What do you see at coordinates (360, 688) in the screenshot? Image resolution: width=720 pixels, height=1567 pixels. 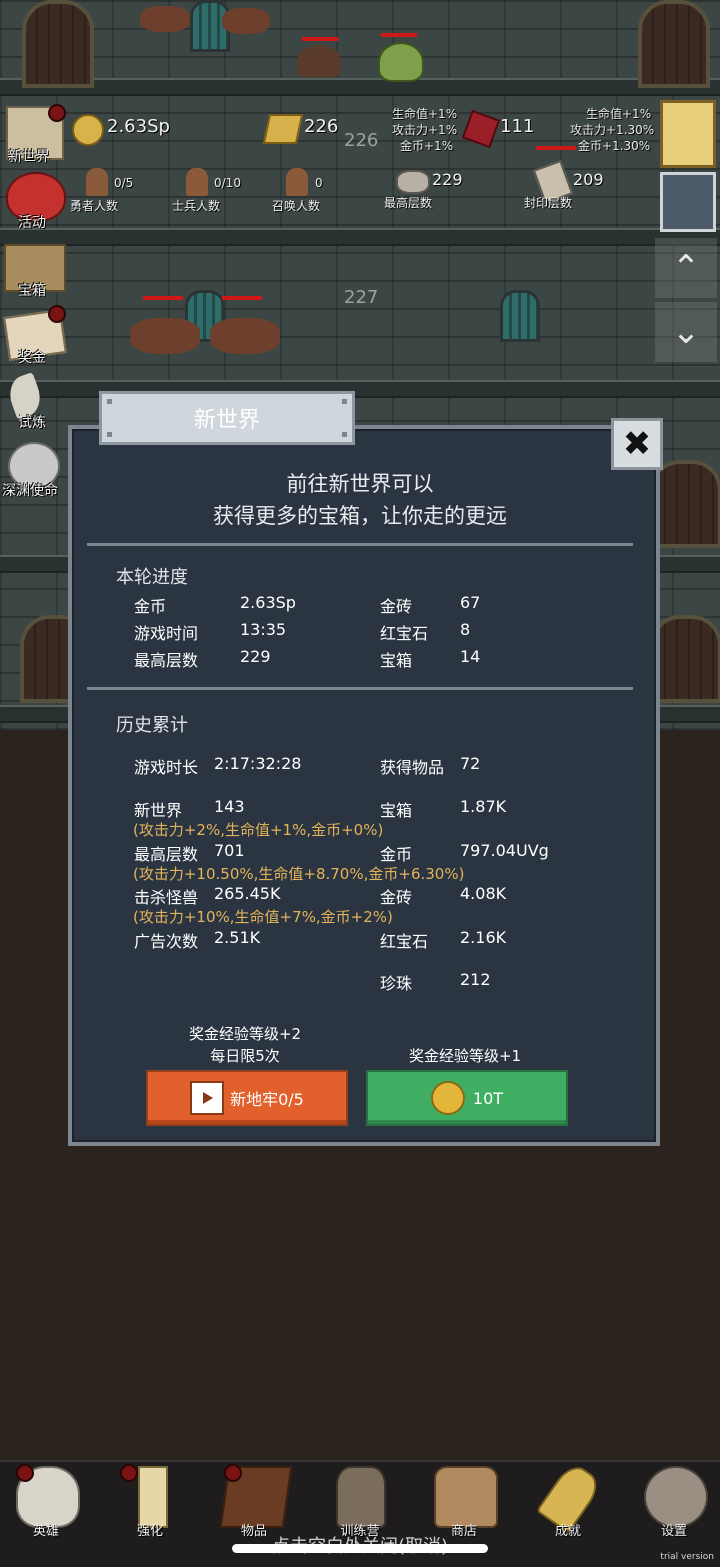 I see `divider` at bounding box center [360, 688].